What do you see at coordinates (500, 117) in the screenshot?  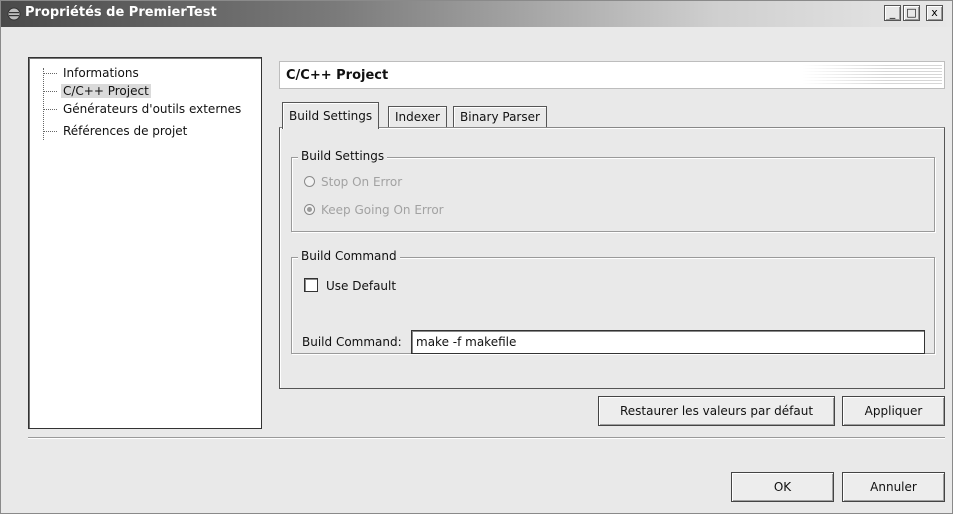 I see `tab-binary-parser: Binary Parser` at bounding box center [500, 117].